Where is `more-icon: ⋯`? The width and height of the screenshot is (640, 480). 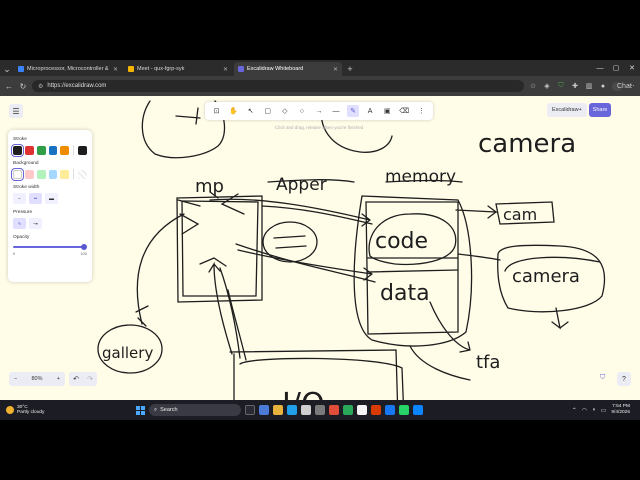 more-icon: ⋯ is located at coordinates (631, 86).